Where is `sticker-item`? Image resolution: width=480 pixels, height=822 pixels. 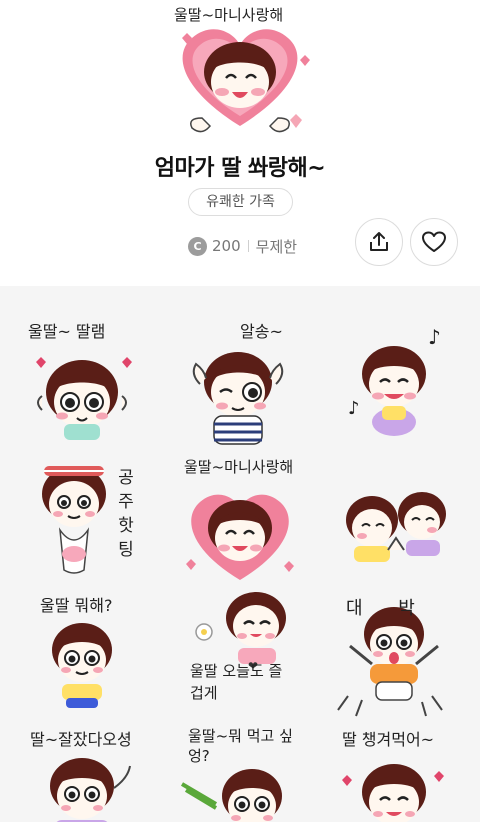
sticker-item is located at coordinates (394, 520).